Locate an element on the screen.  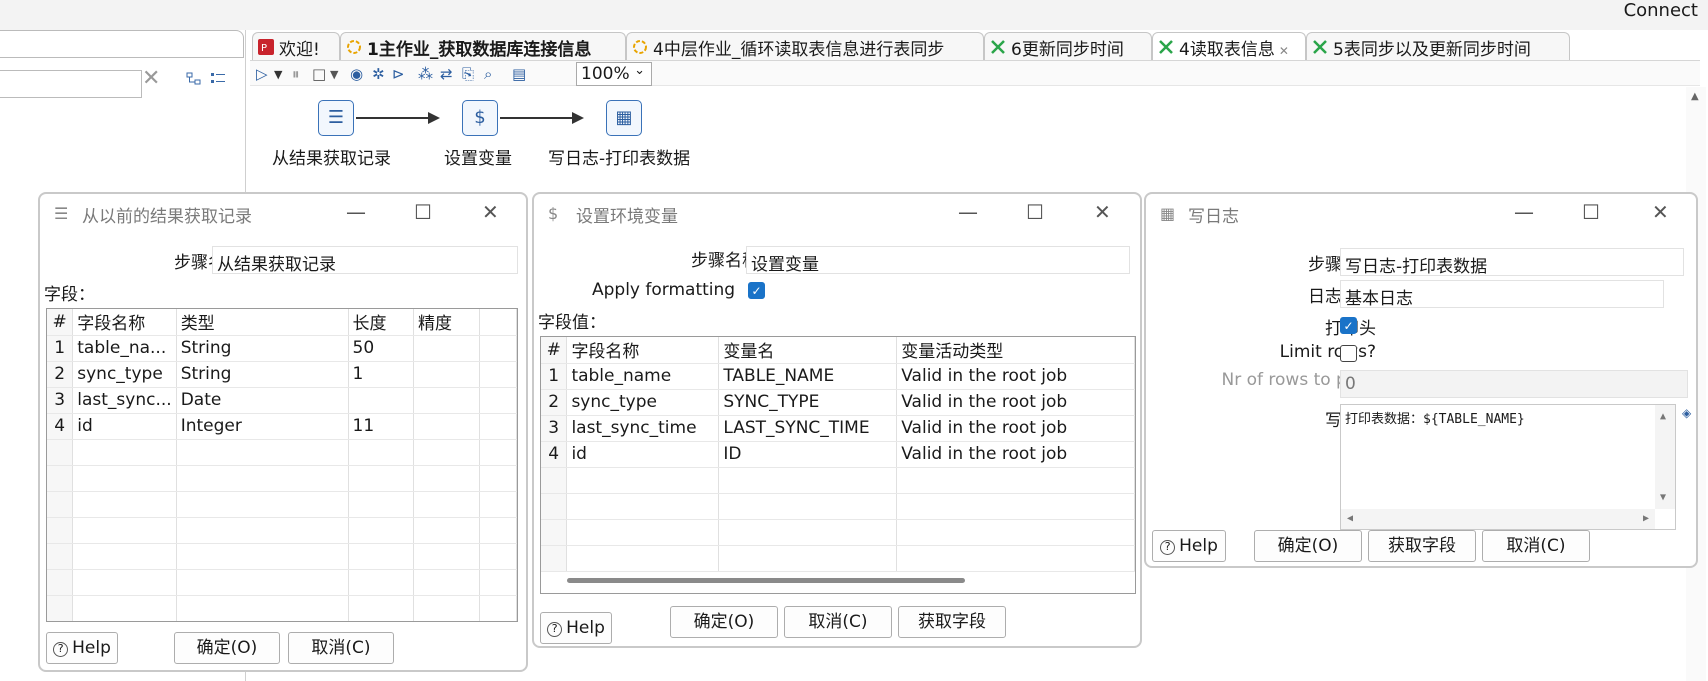
connect-button: Connect is located at coordinates (1661, 10).